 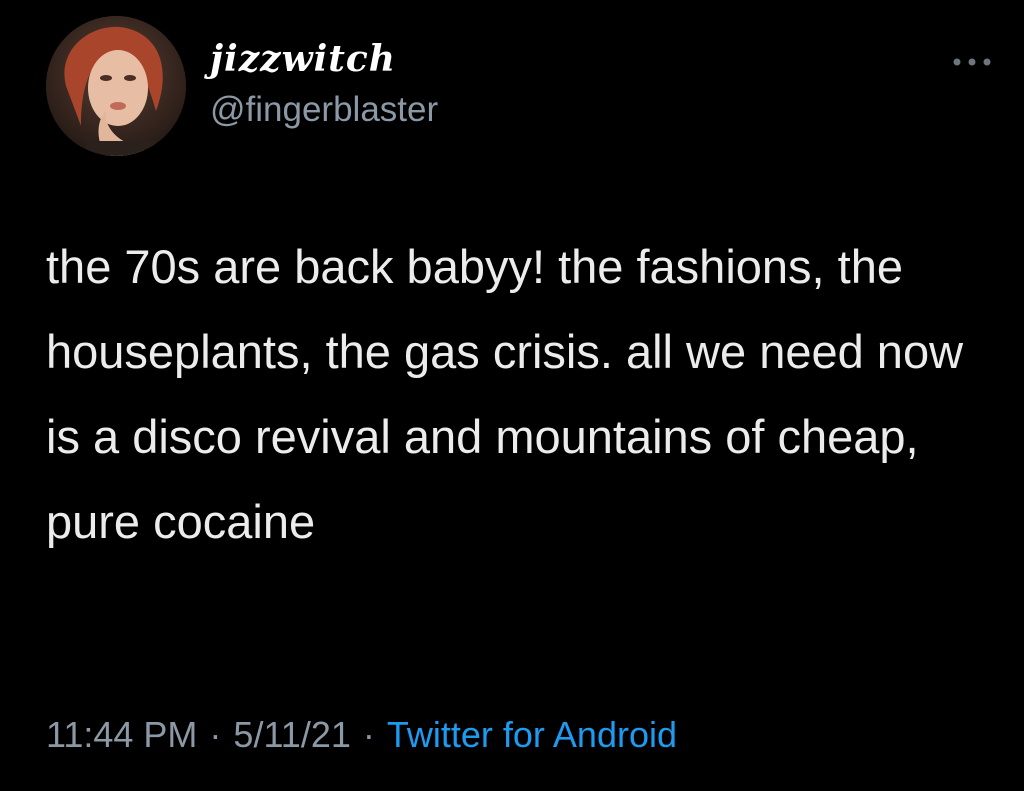 I want to click on tweet-date: 5/11/21, so click(x=292, y=734).